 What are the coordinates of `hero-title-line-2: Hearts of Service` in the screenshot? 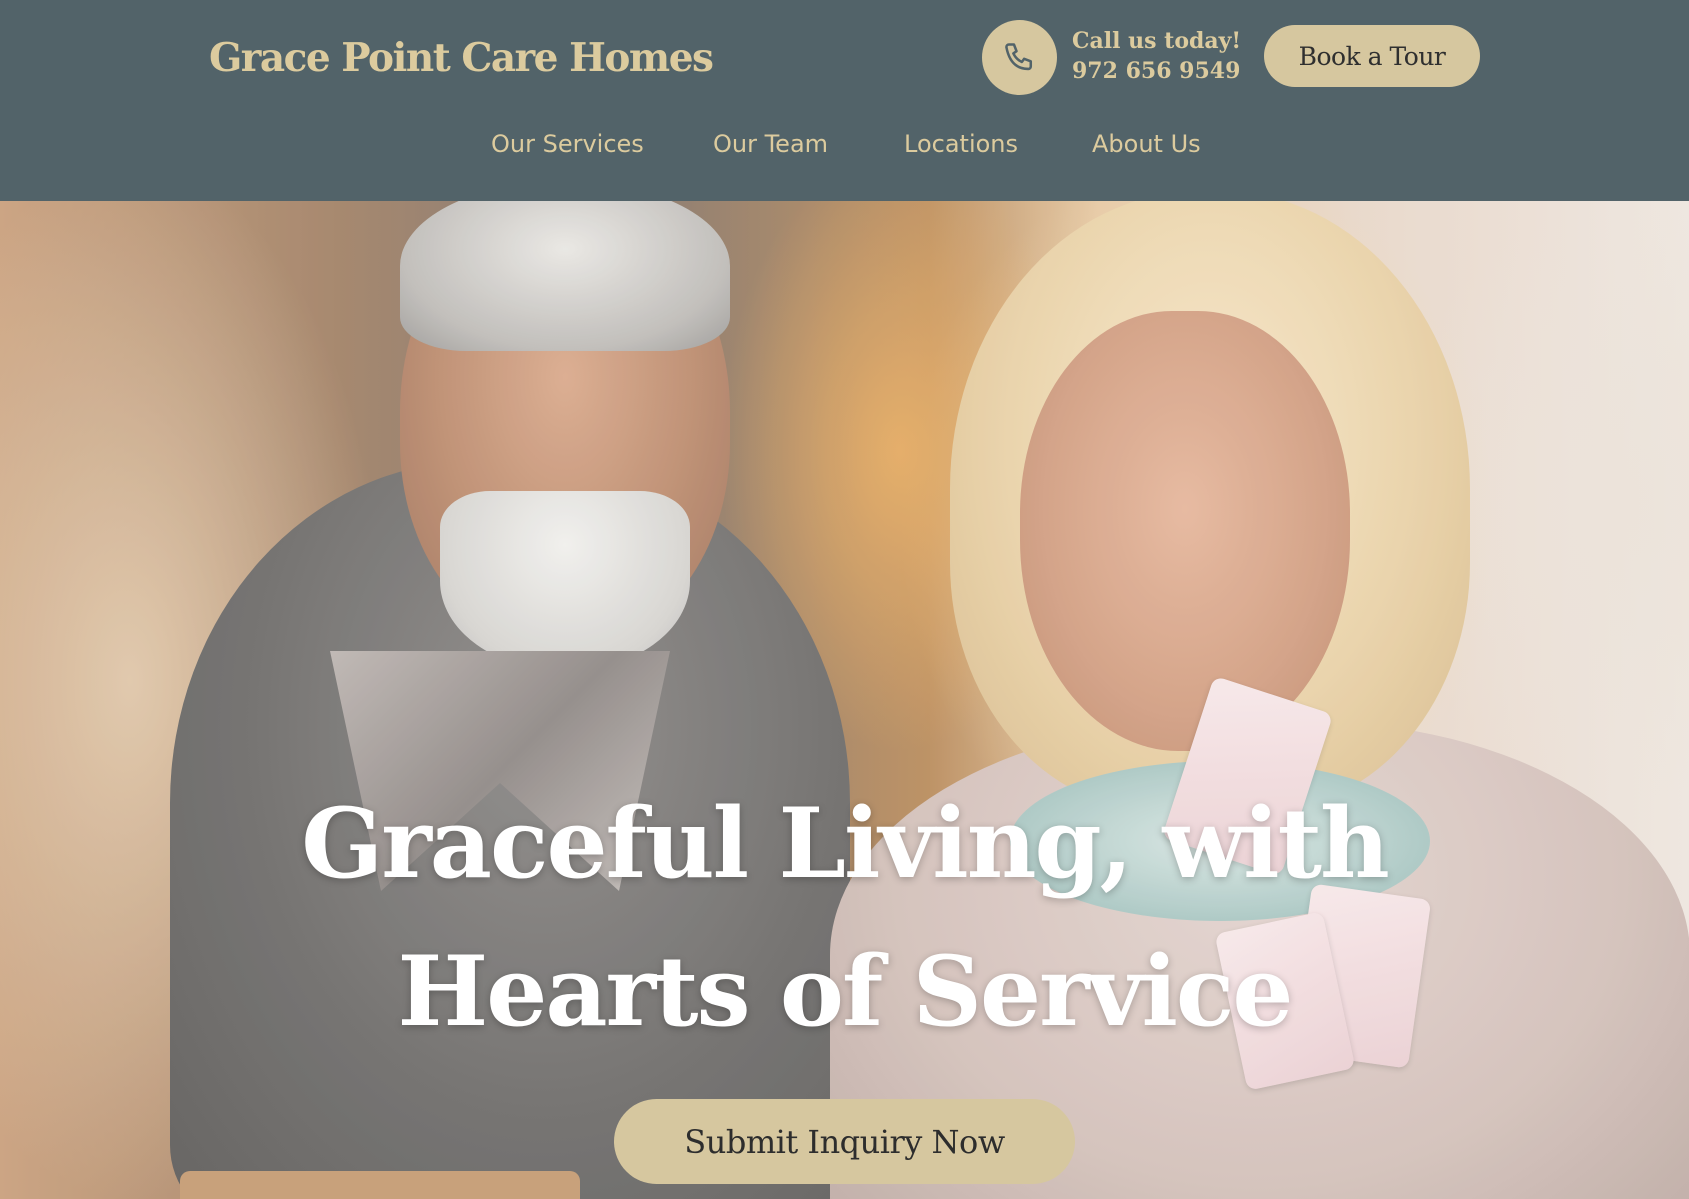 It's located at (845, 991).